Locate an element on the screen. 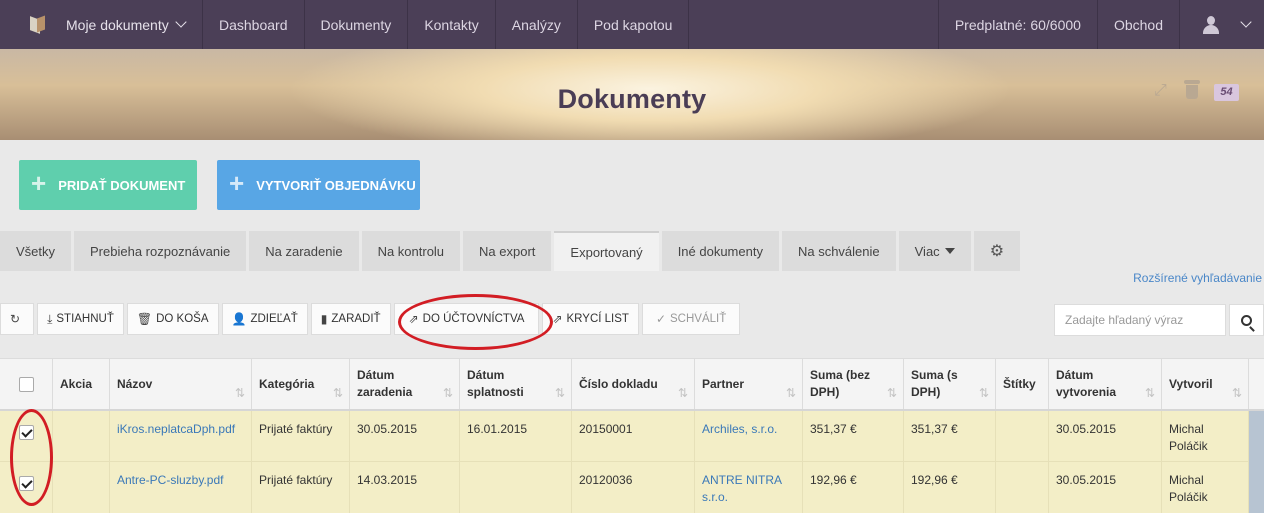 The height and width of the screenshot is (513, 1264). document-name-link: Antre-PC-sluzby.pdf is located at coordinates (181, 487).